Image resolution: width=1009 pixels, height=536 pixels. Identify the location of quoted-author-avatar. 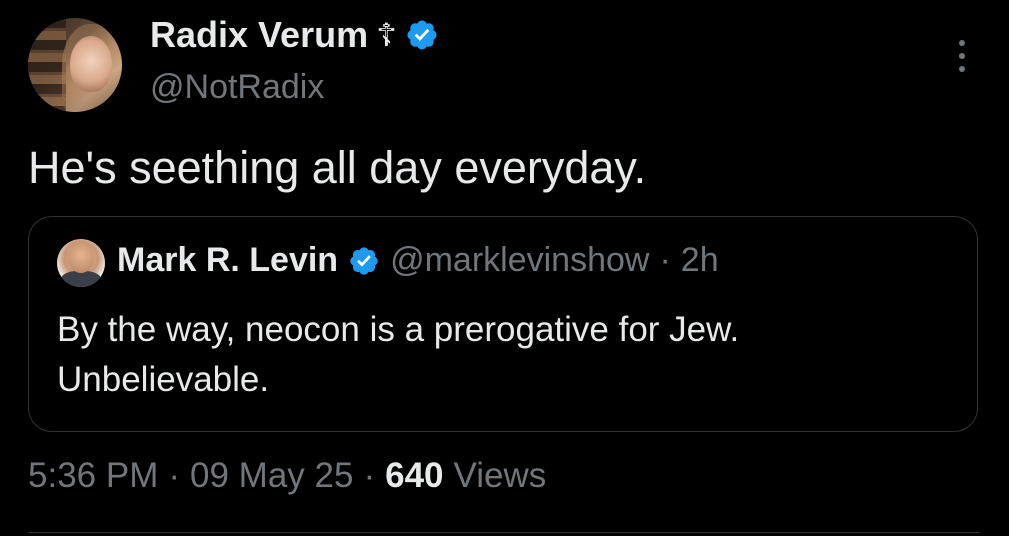
(81, 263).